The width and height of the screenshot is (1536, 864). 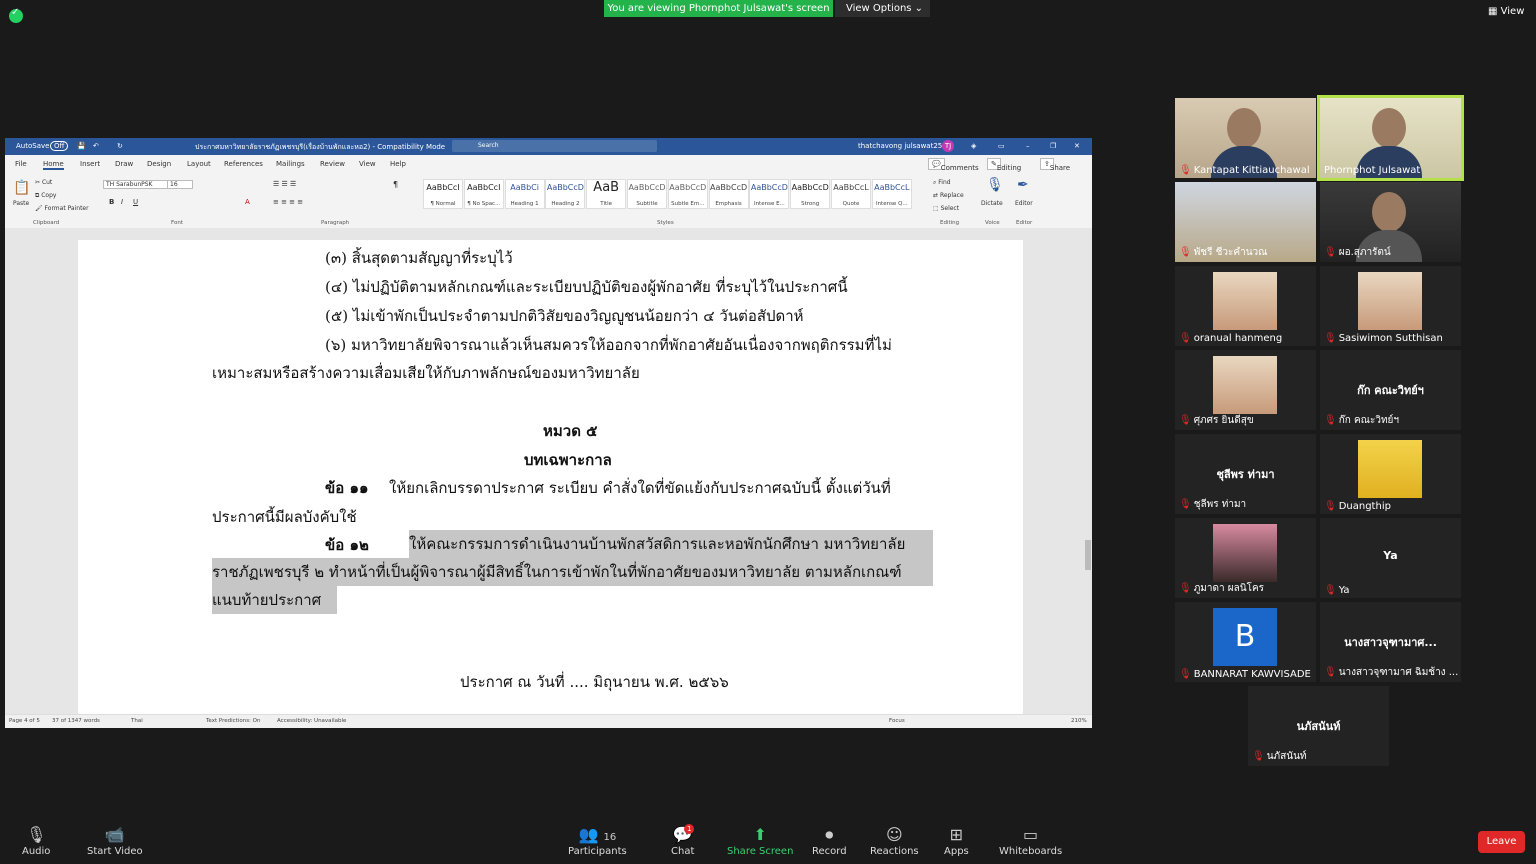 I want to click on microphone-icon: 🎙, so click(x=995, y=185).